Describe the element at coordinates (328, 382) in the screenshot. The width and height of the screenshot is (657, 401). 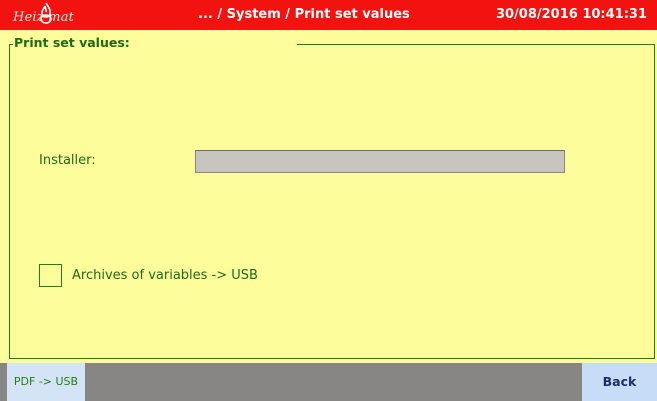
I see `footer-bar` at that location.